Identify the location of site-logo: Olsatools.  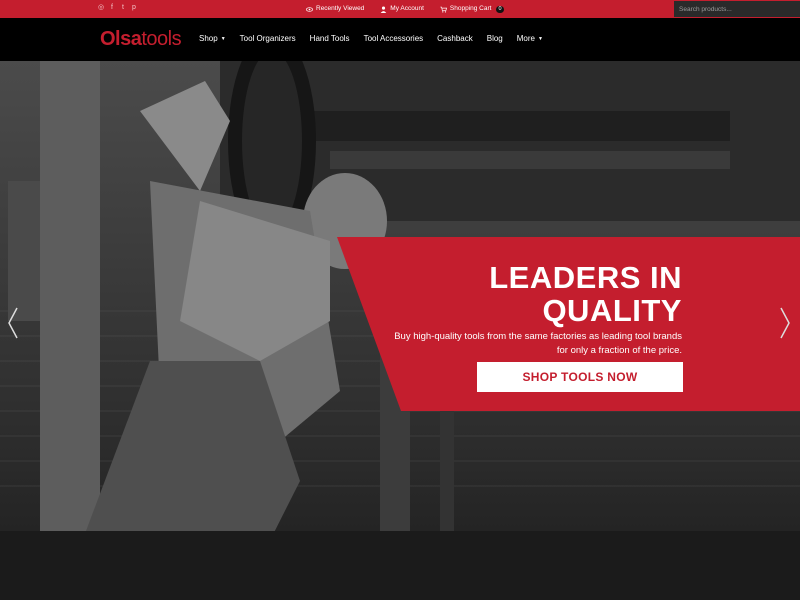
(141, 39).